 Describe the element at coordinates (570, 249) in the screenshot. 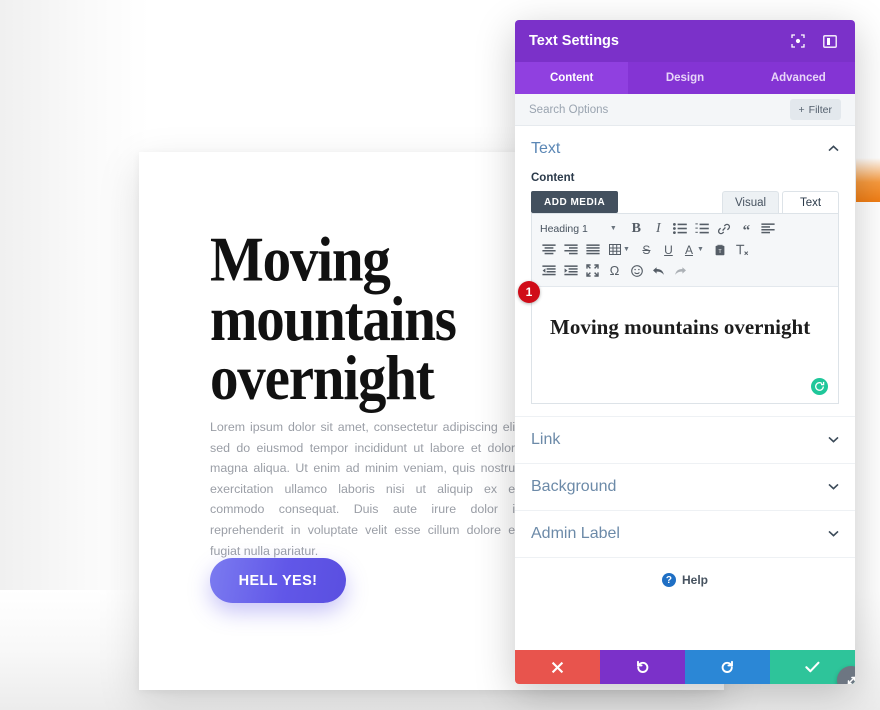

I see `align-right-icon` at that location.